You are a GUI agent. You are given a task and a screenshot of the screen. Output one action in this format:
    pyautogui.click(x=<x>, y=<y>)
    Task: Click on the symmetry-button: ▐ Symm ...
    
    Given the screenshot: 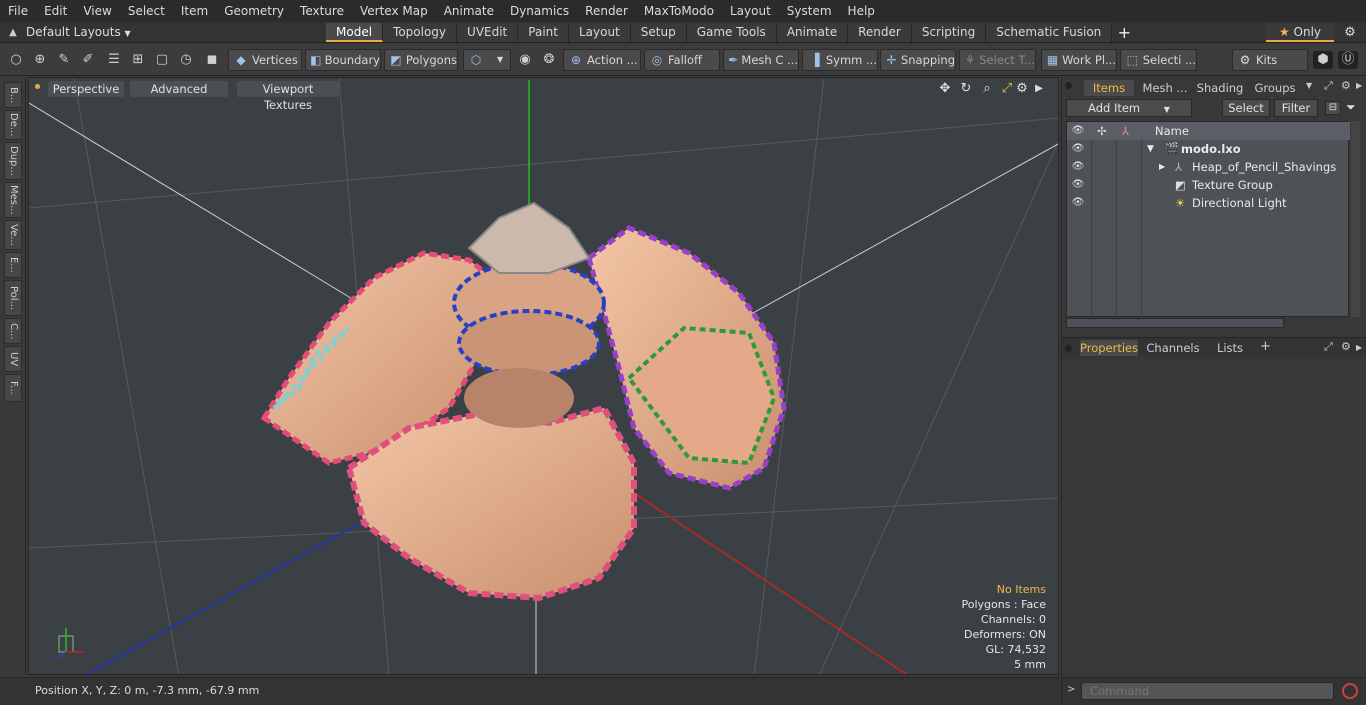 What is the action you would take?
    pyautogui.click(x=840, y=60)
    